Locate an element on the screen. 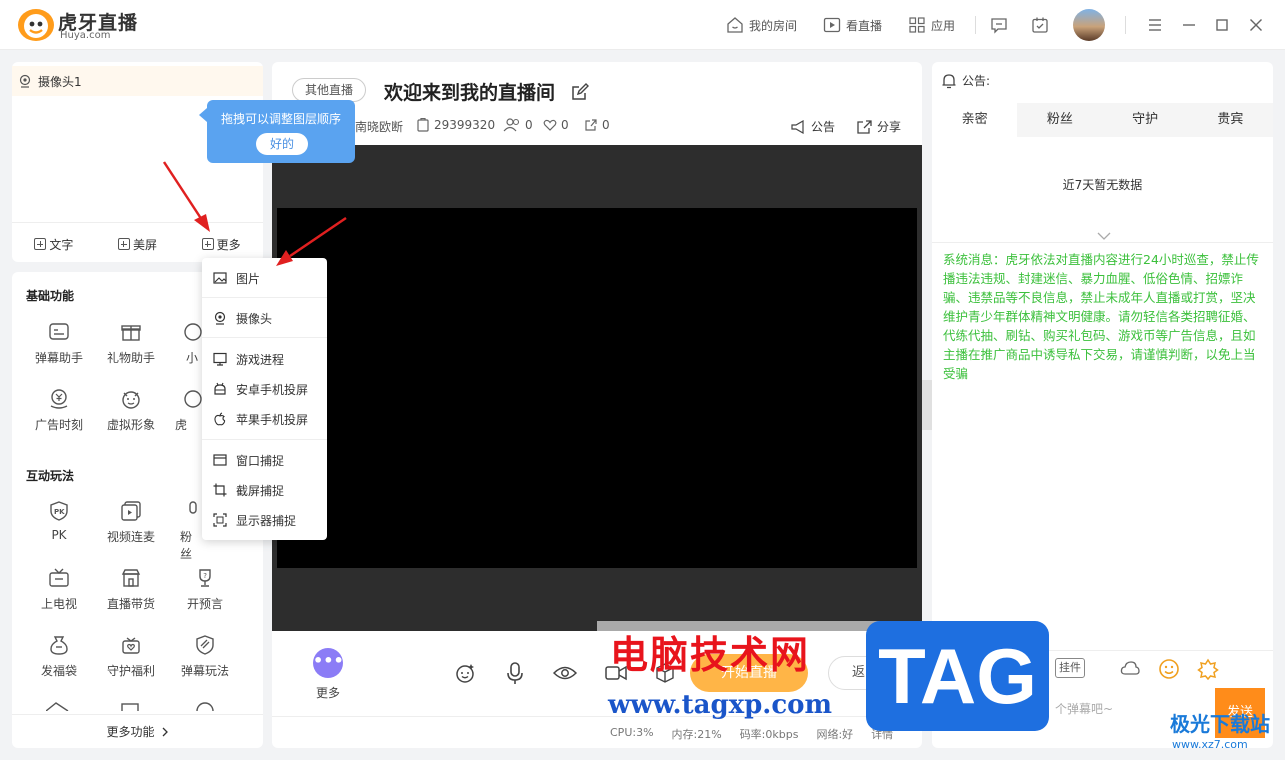 The width and height of the screenshot is (1285, 760). menu-item-android-cast: 安卓手机投屏 is located at coordinates (264, 389).